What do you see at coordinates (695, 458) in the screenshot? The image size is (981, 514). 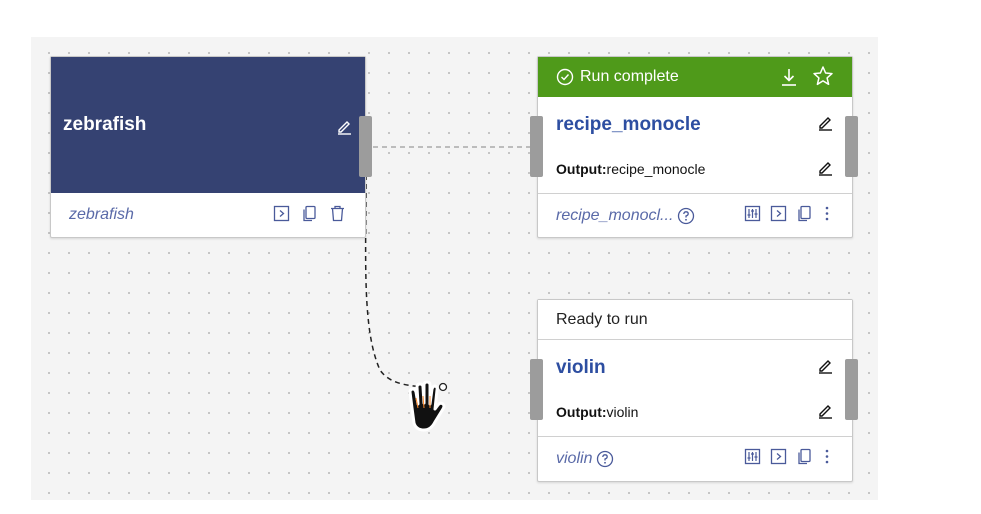 I see `recipe-footer: violin` at bounding box center [695, 458].